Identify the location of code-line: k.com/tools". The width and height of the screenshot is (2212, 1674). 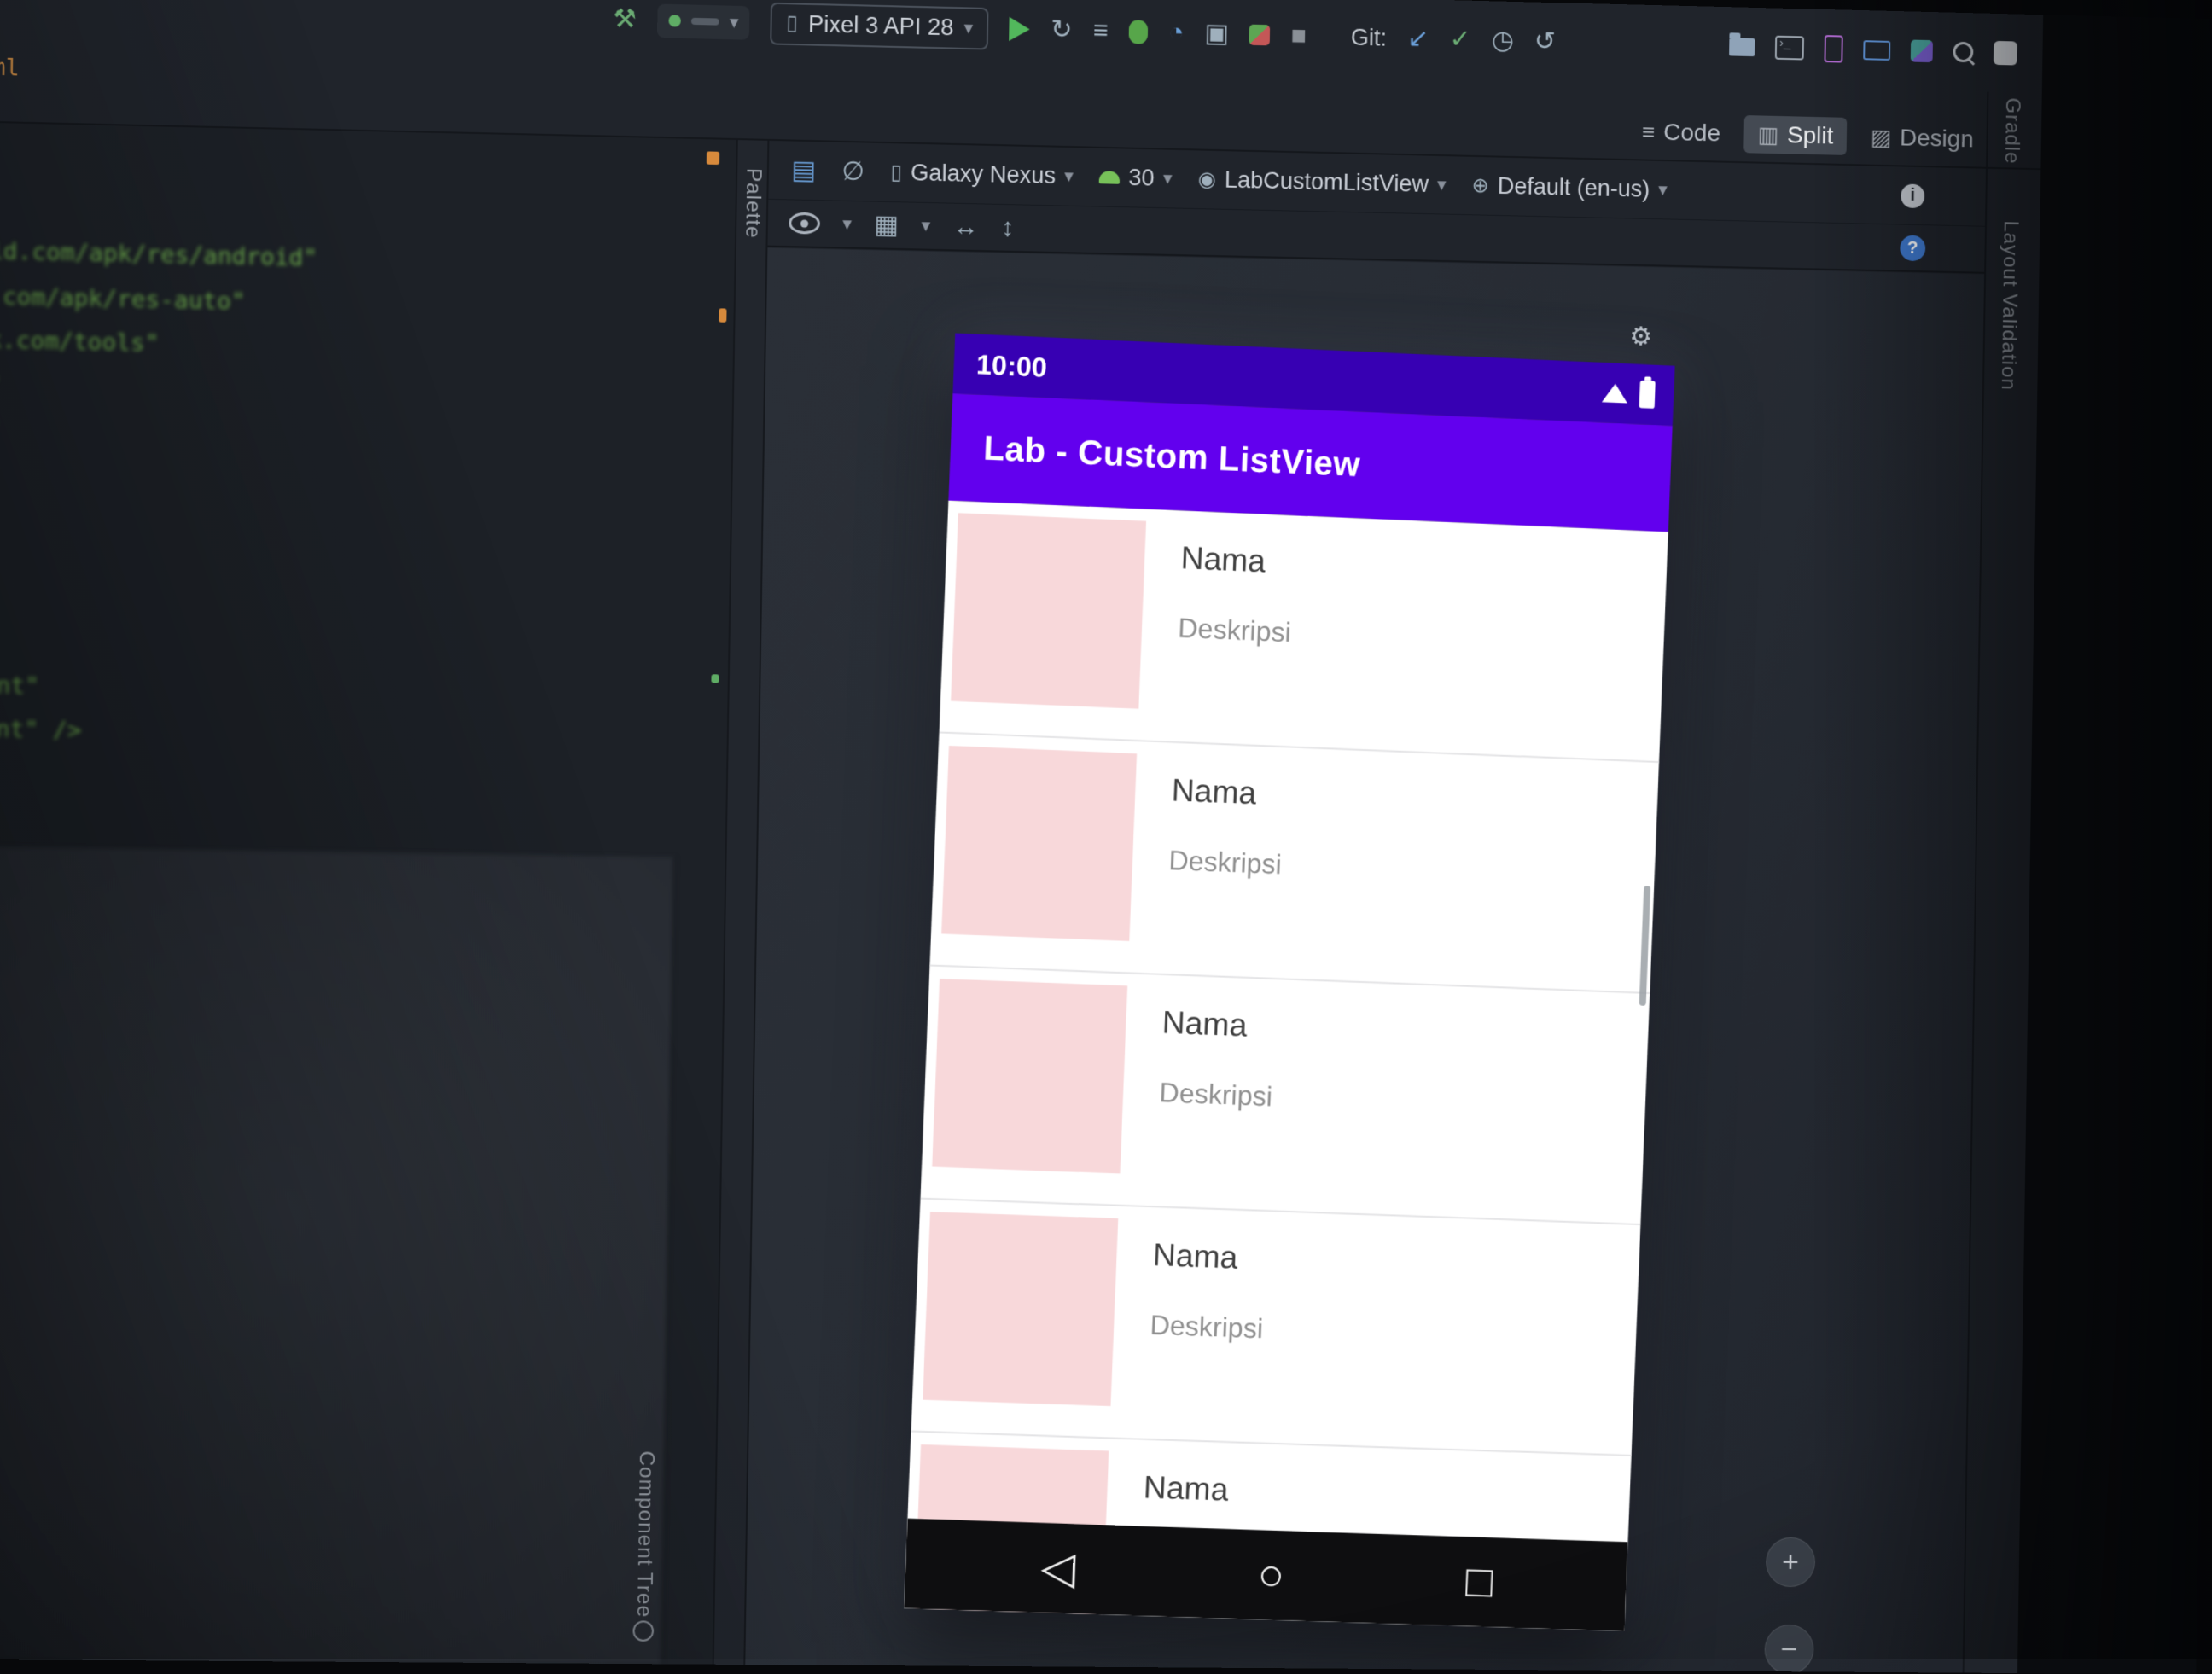
(80, 342).